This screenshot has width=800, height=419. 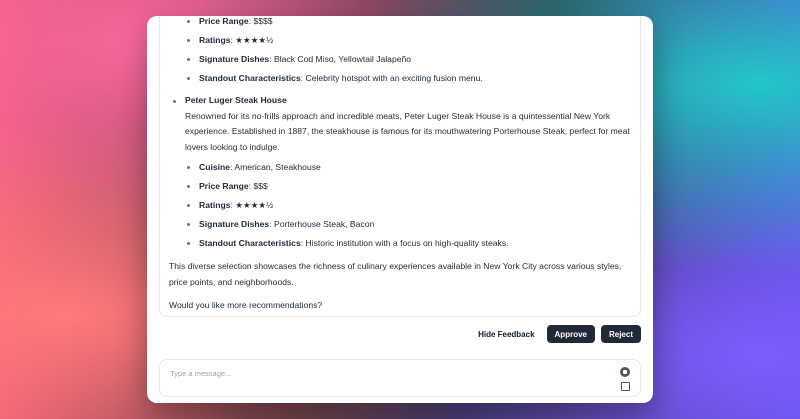 What do you see at coordinates (570, 334) in the screenshot?
I see `approve-button: Approve` at bounding box center [570, 334].